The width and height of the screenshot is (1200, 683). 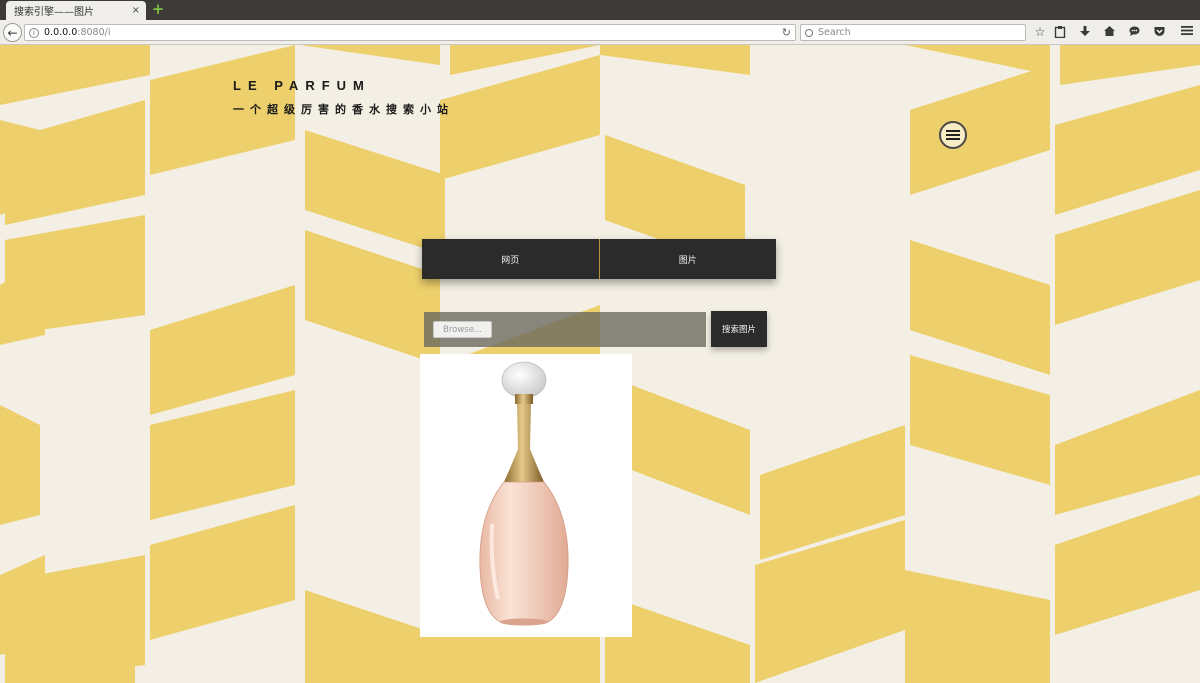 I want to click on menu-icon, so click(x=1187, y=32).